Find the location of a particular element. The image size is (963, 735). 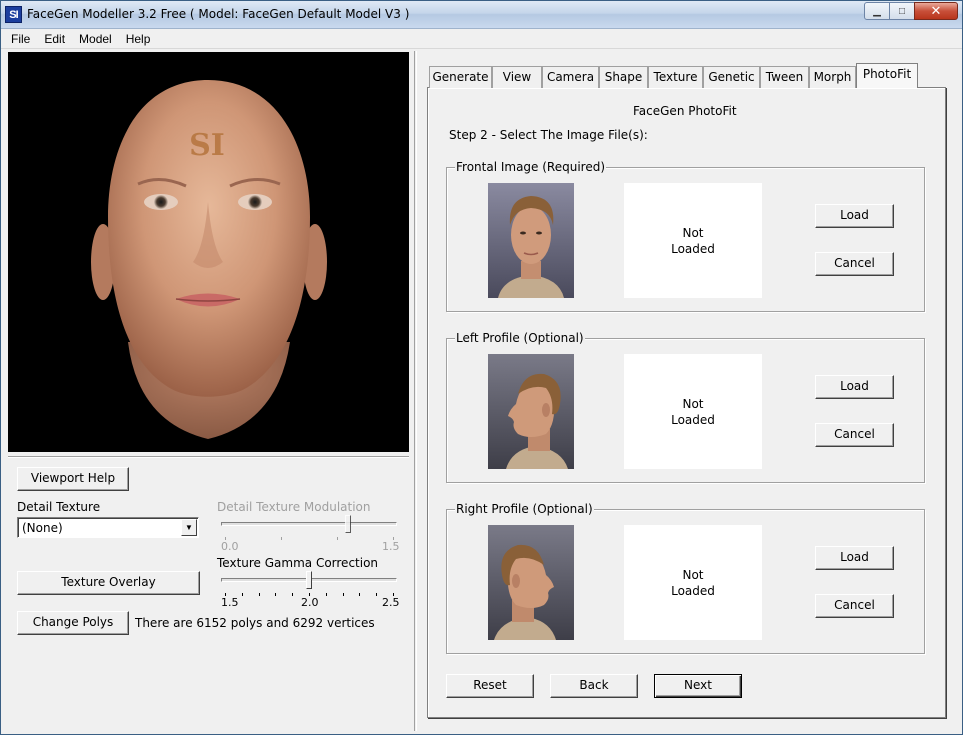

right-profile-example-photo is located at coordinates (531, 582).